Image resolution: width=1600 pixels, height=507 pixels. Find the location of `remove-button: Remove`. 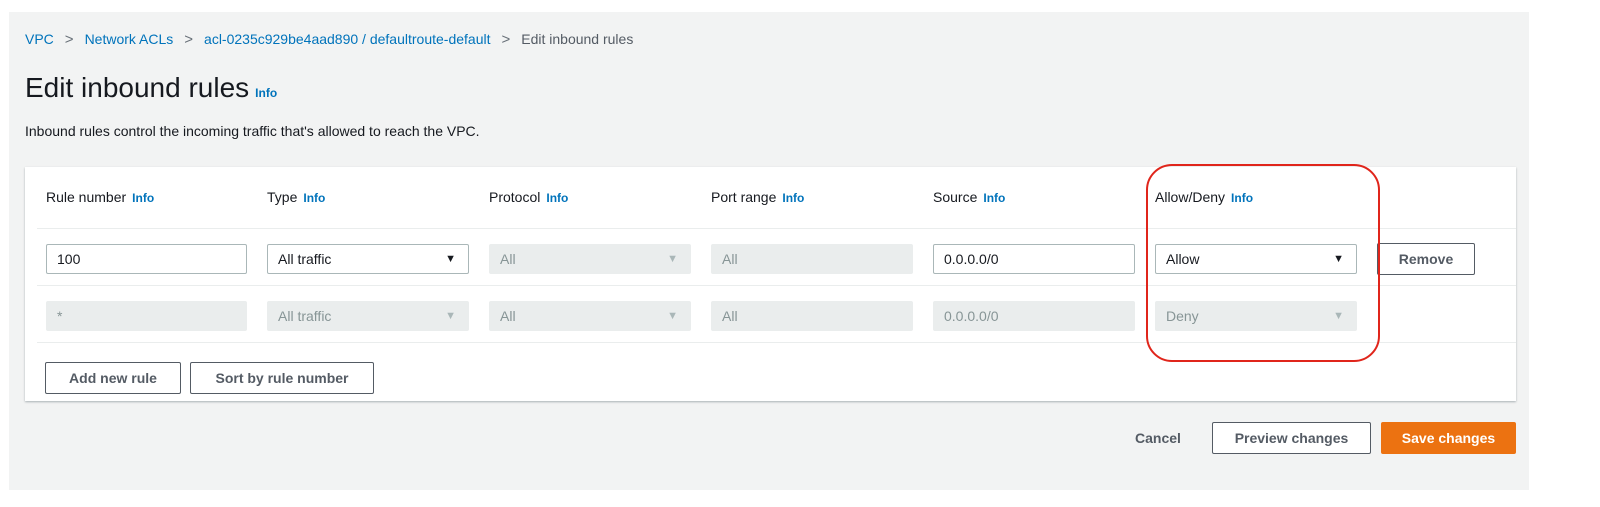

remove-button: Remove is located at coordinates (1426, 259).